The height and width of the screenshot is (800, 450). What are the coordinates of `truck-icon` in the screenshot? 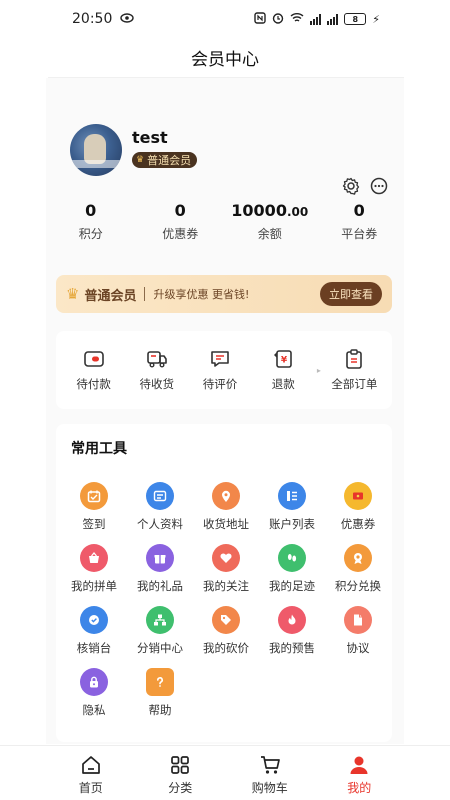 It's located at (157, 359).